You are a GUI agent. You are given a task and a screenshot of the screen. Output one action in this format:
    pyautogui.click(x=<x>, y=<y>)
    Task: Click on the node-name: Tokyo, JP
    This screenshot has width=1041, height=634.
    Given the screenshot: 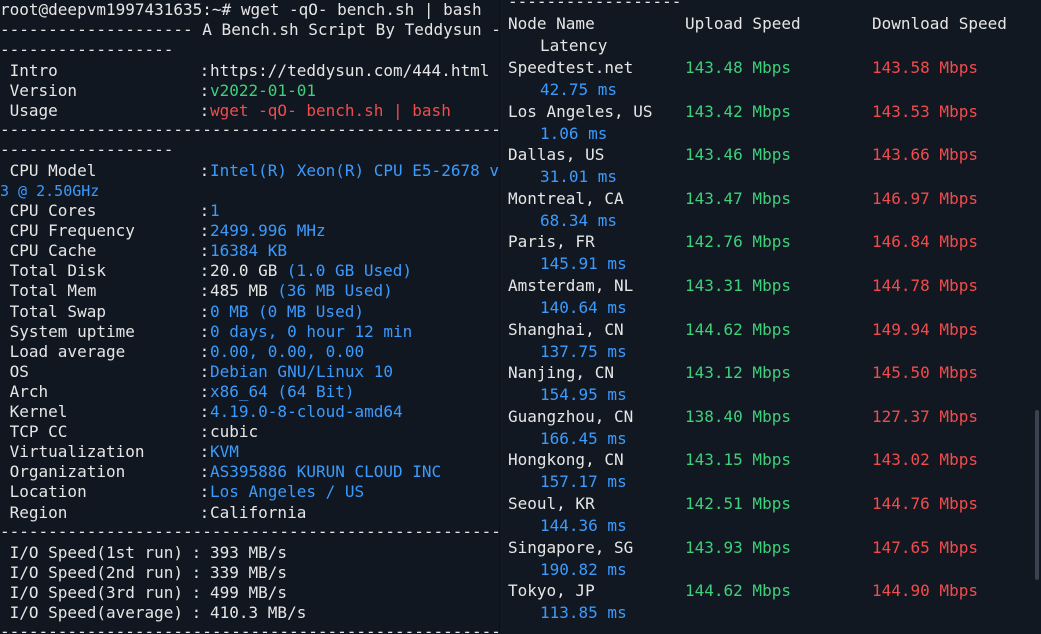 What is the action you would take?
    pyautogui.click(x=551, y=591)
    